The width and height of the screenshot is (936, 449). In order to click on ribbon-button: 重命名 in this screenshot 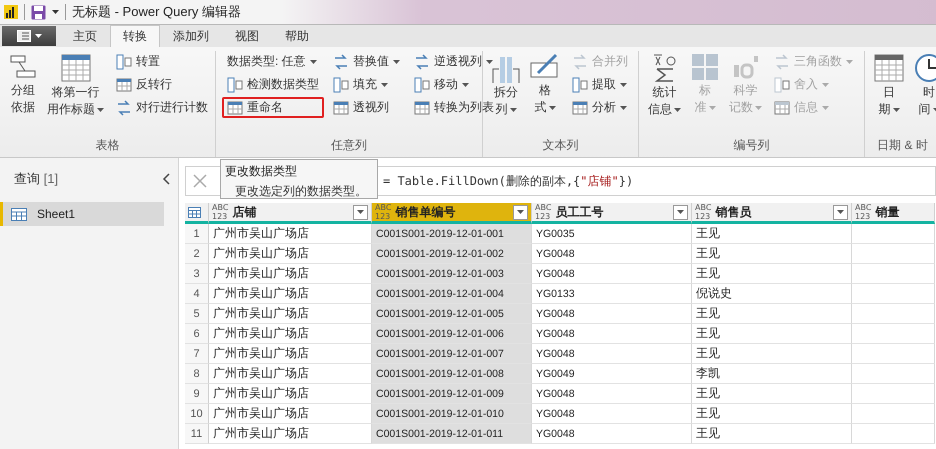, I will do `click(273, 107)`.